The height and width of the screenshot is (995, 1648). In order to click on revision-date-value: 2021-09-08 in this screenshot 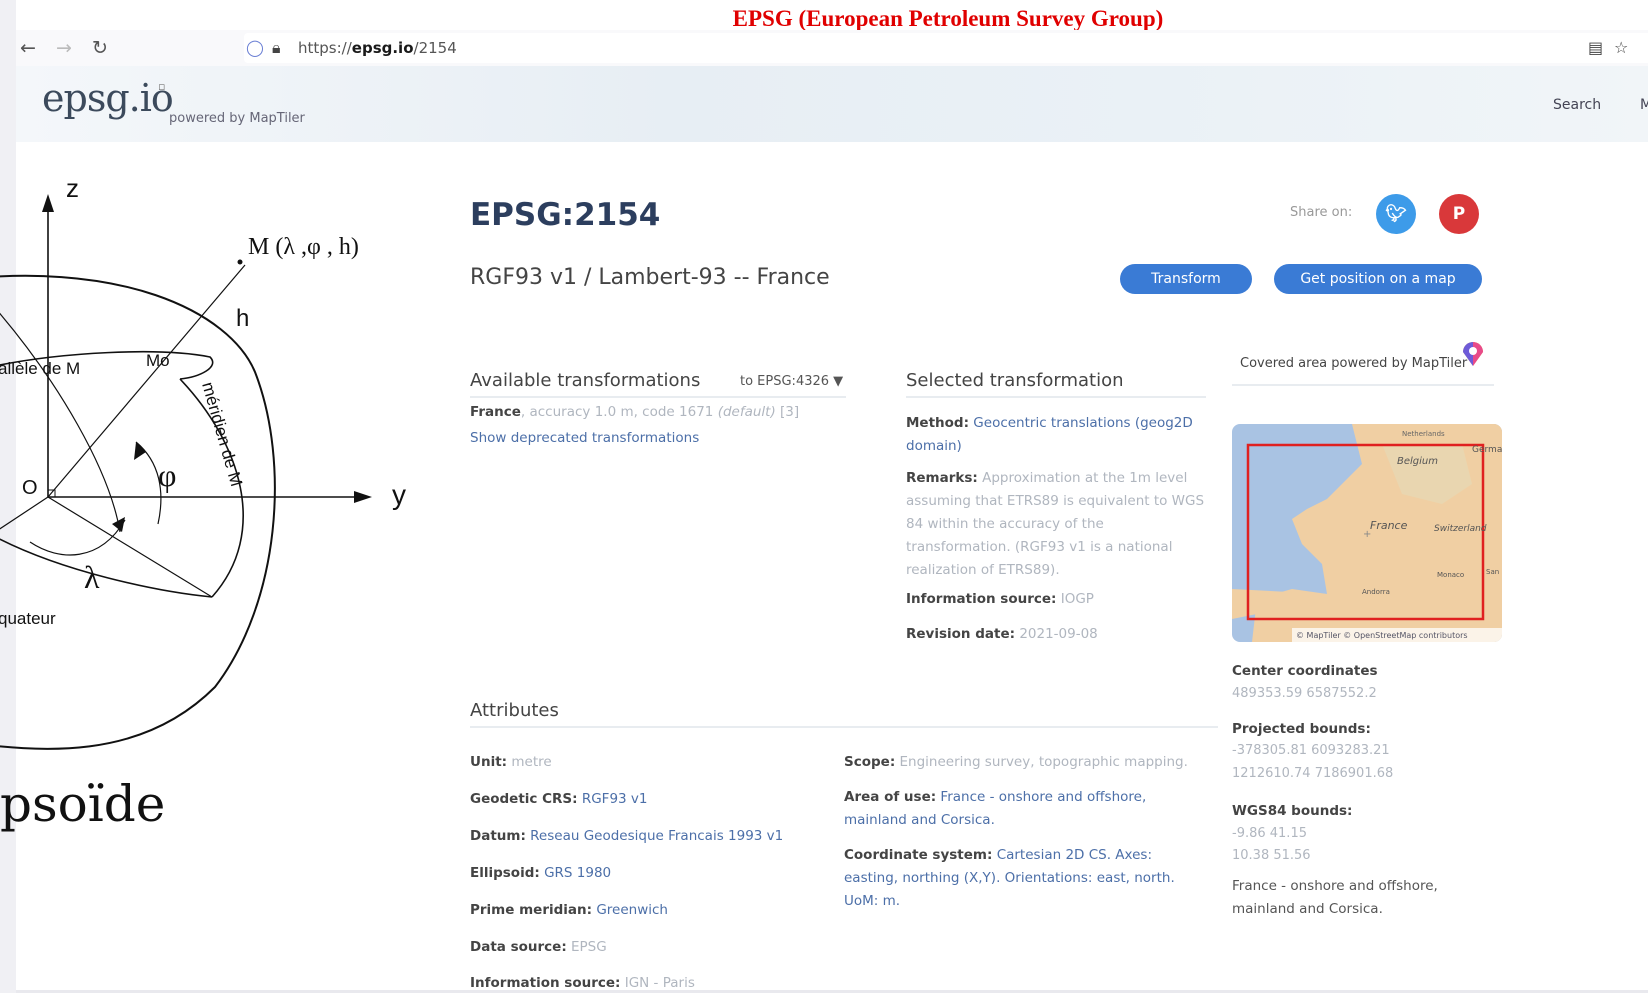, I will do `click(1058, 634)`.